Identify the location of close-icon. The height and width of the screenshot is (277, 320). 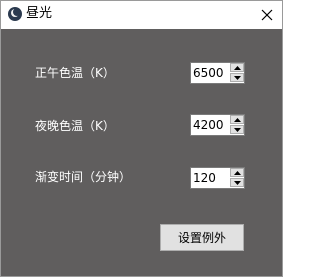
(267, 14).